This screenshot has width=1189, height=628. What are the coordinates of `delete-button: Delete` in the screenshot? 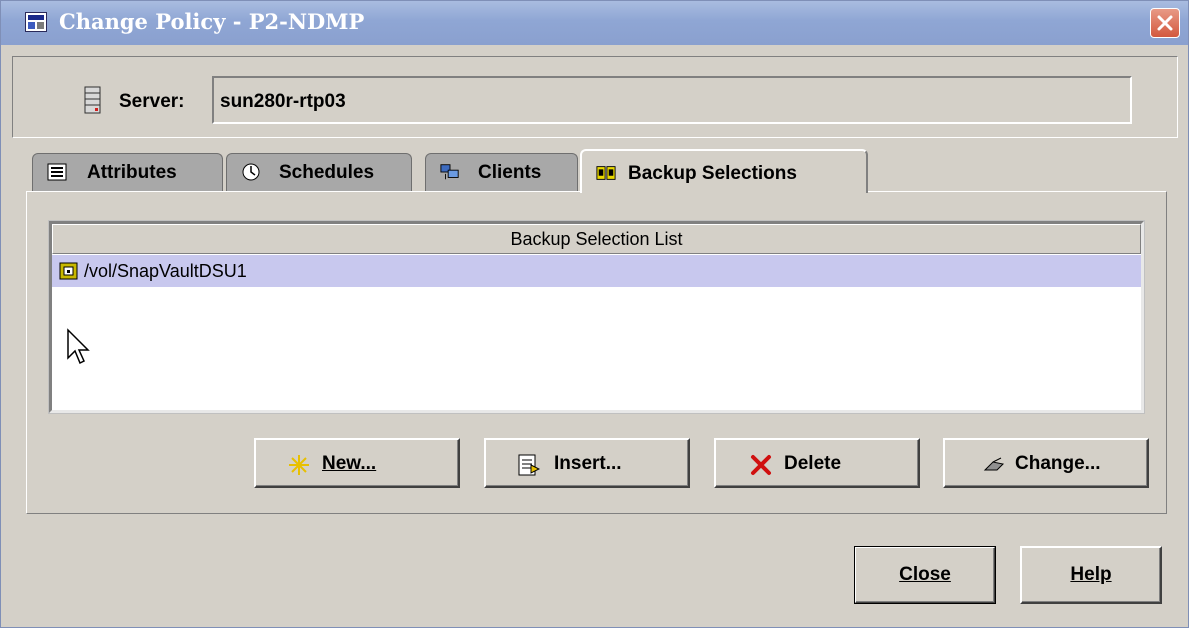 It's located at (817, 463).